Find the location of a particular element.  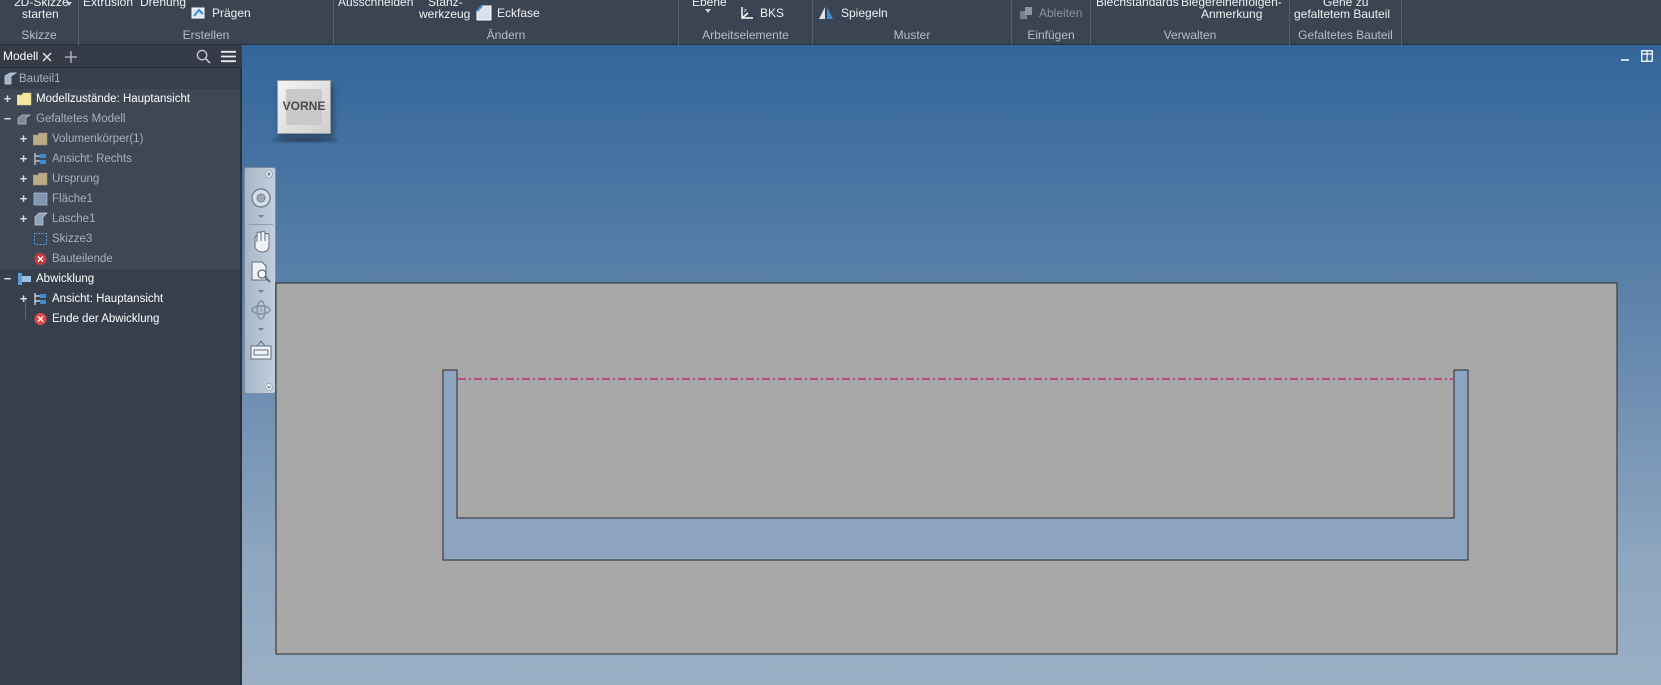

tree-item-label: Abwicklung is located at coordinates (65, 279).